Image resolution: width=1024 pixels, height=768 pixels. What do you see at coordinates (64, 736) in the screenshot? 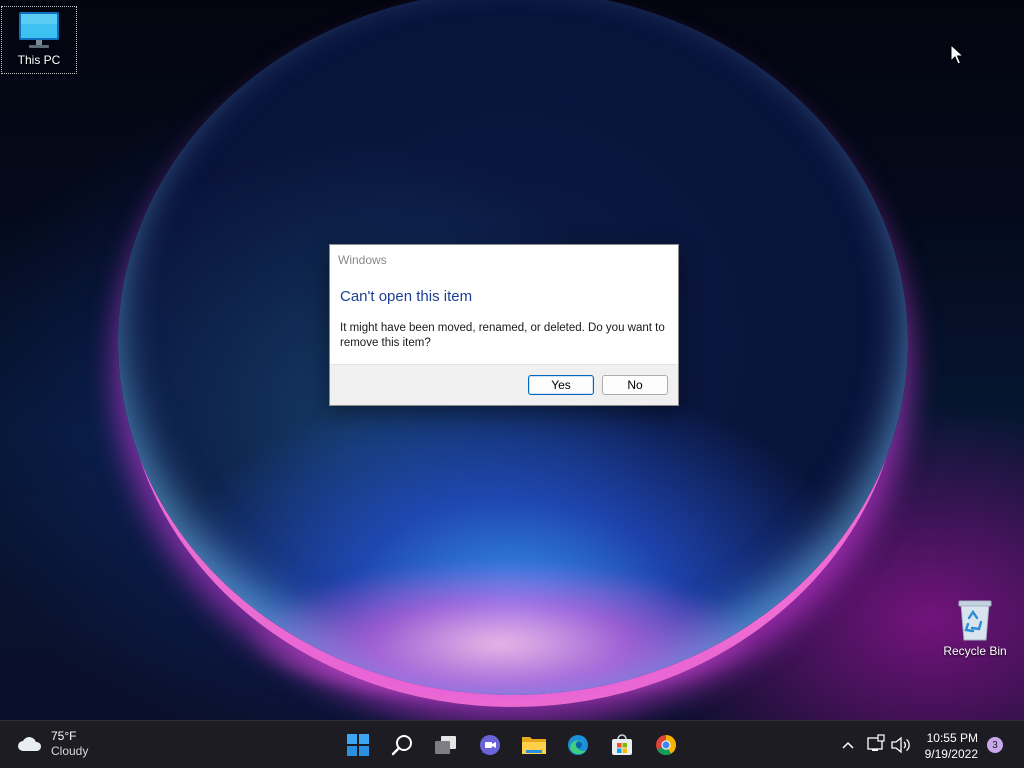
I see `weather-temperature: 75°F` at bounding box center [64, 736].